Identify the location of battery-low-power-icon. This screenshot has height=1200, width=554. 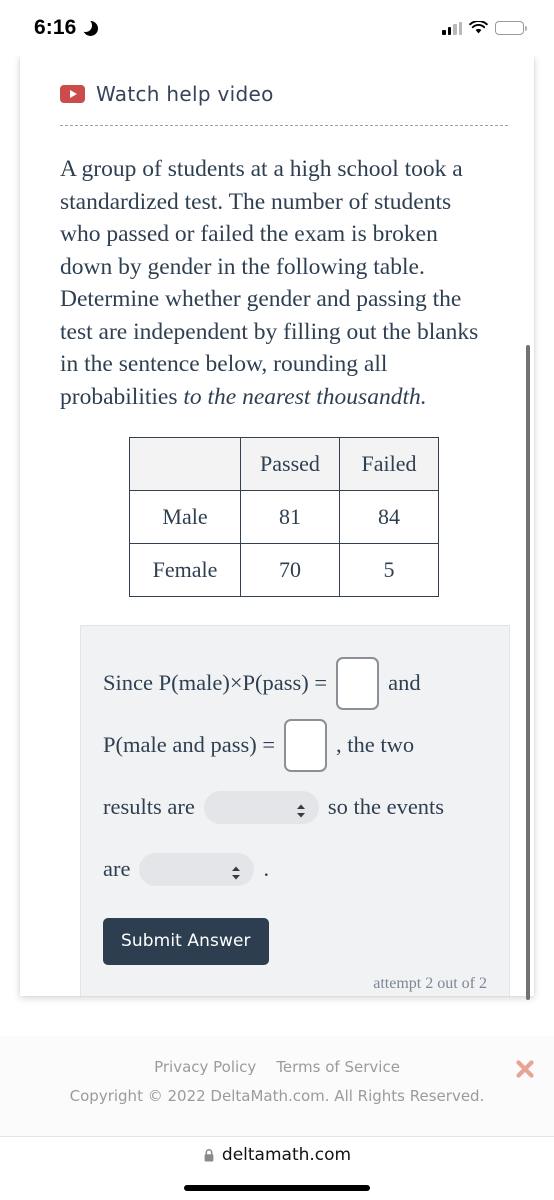
(511, 28).